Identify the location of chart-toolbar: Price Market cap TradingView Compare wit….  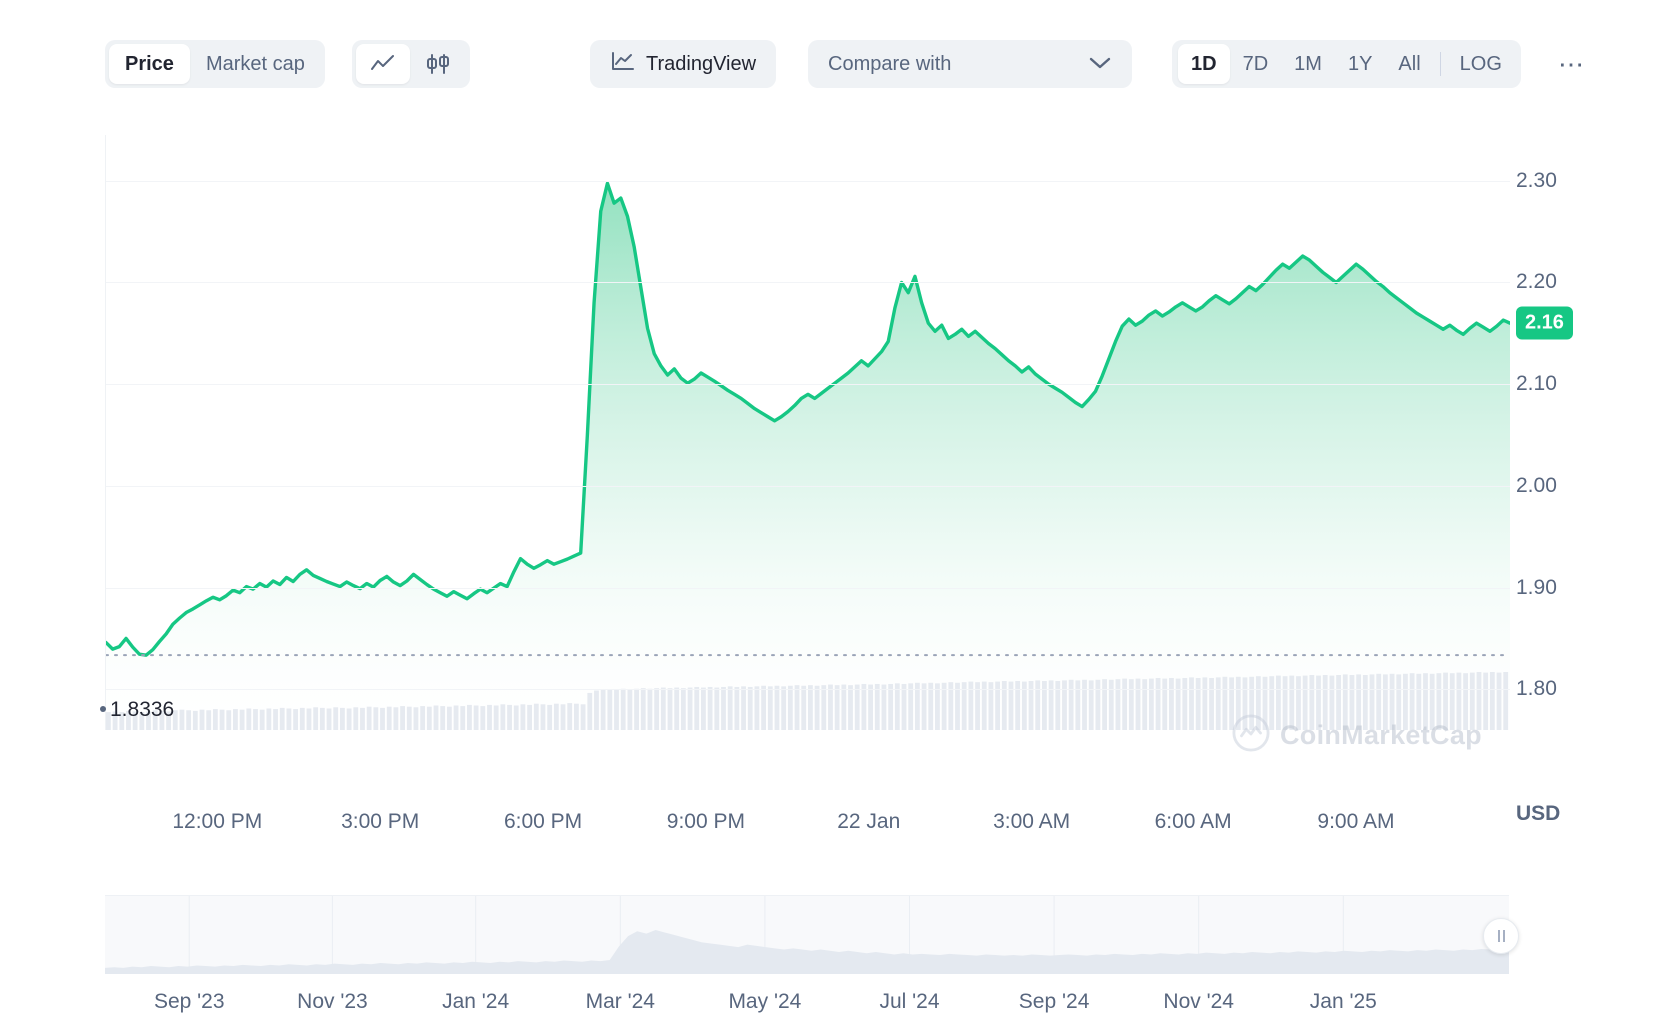
(840, 55).